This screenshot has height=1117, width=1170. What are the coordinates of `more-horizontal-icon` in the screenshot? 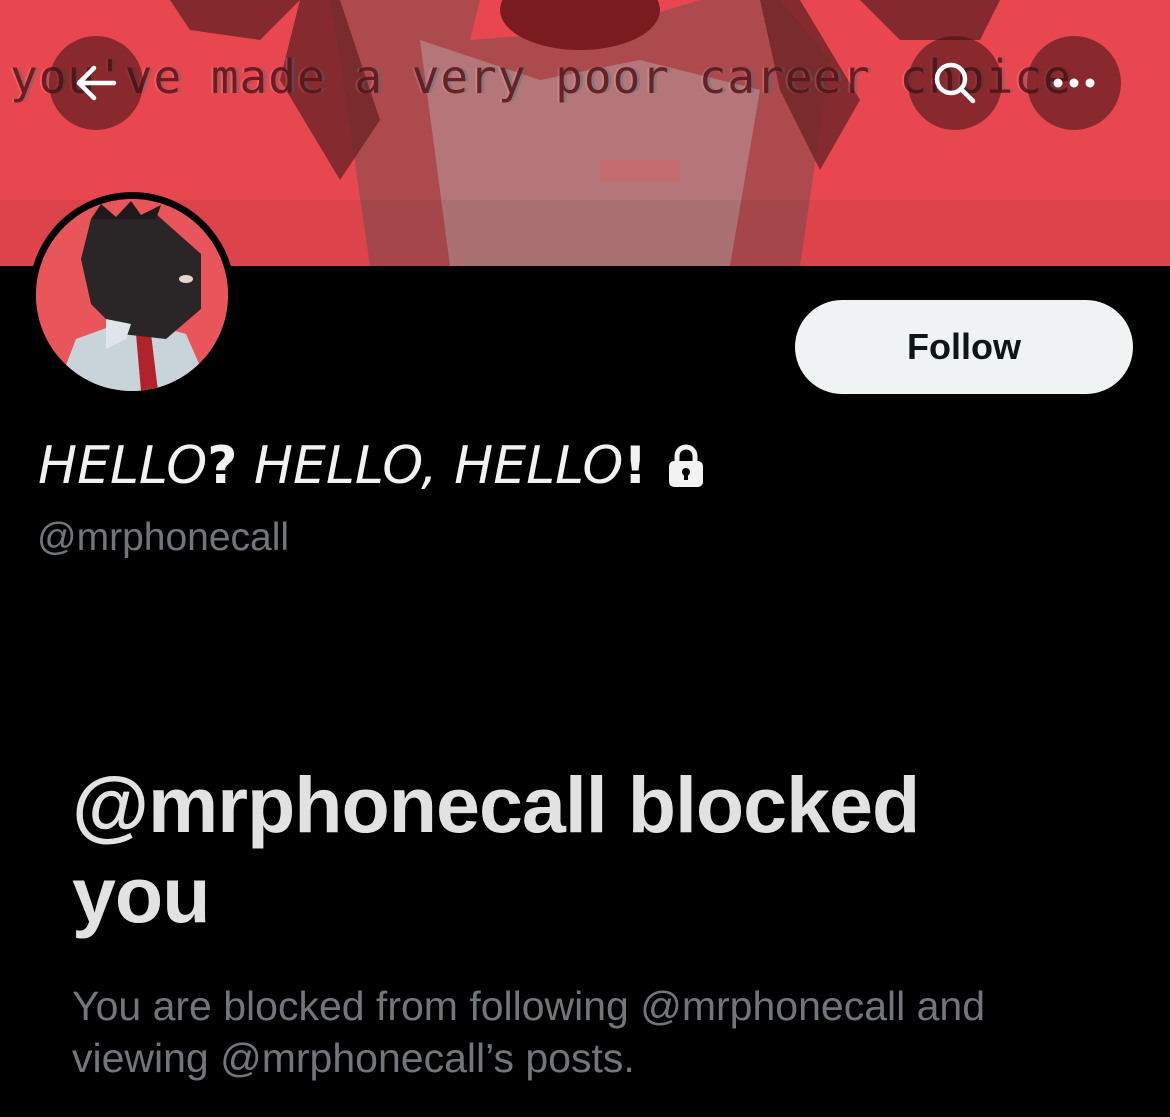 It's located at (1074, 83).